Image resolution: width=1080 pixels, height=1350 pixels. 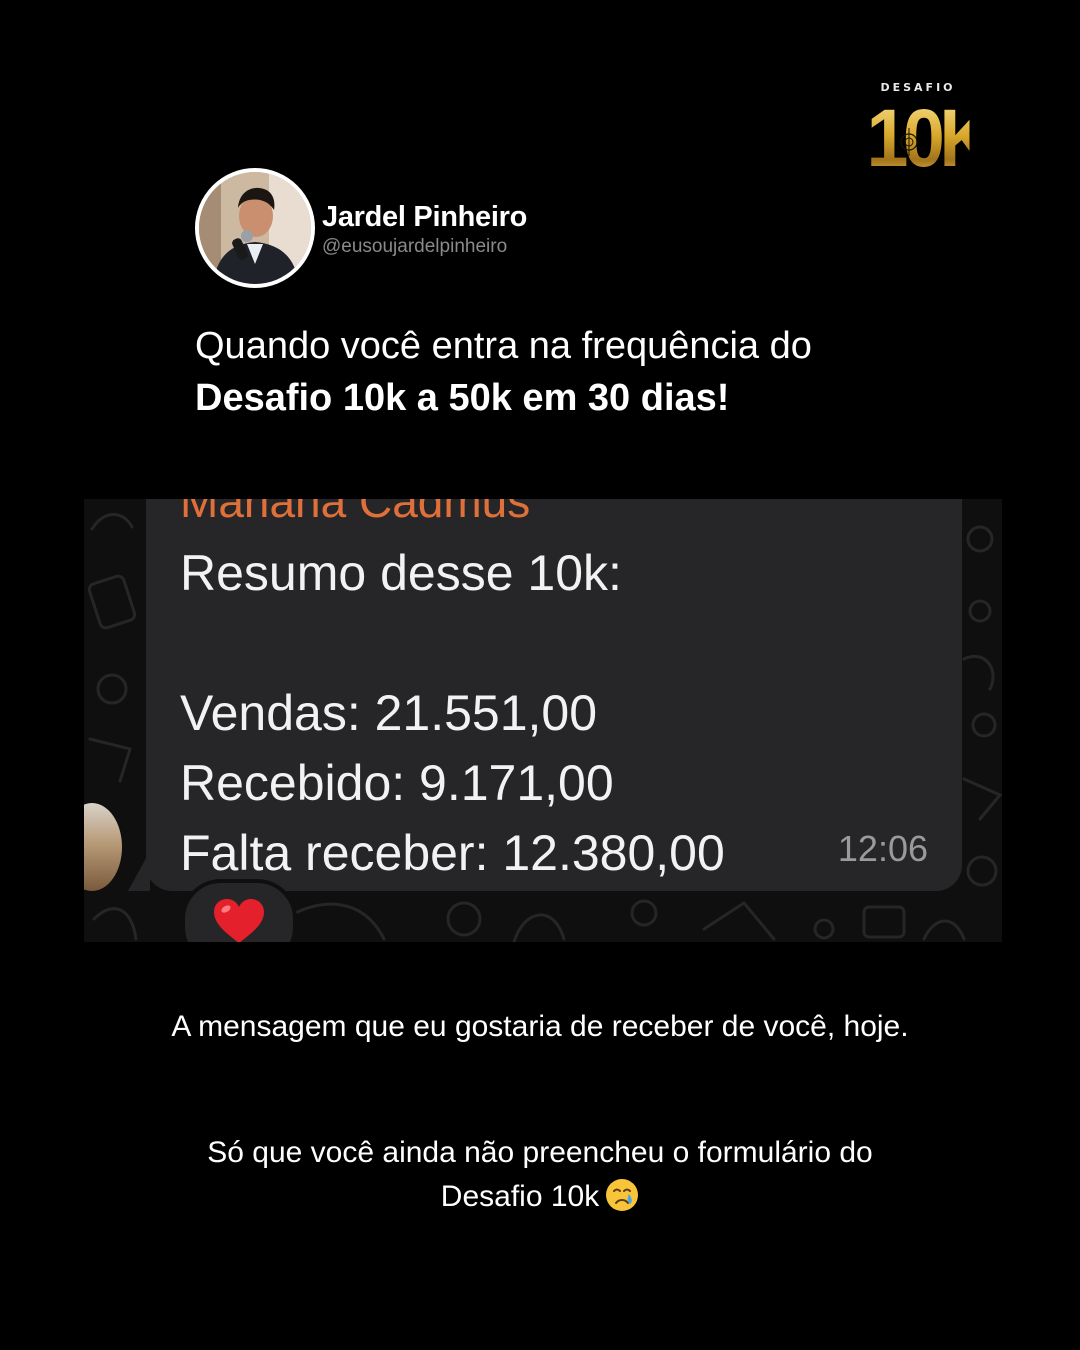 I want to click on headline-line-2: Desafio 10k a 50k em 30 dias!, so click(x=462, y=398).